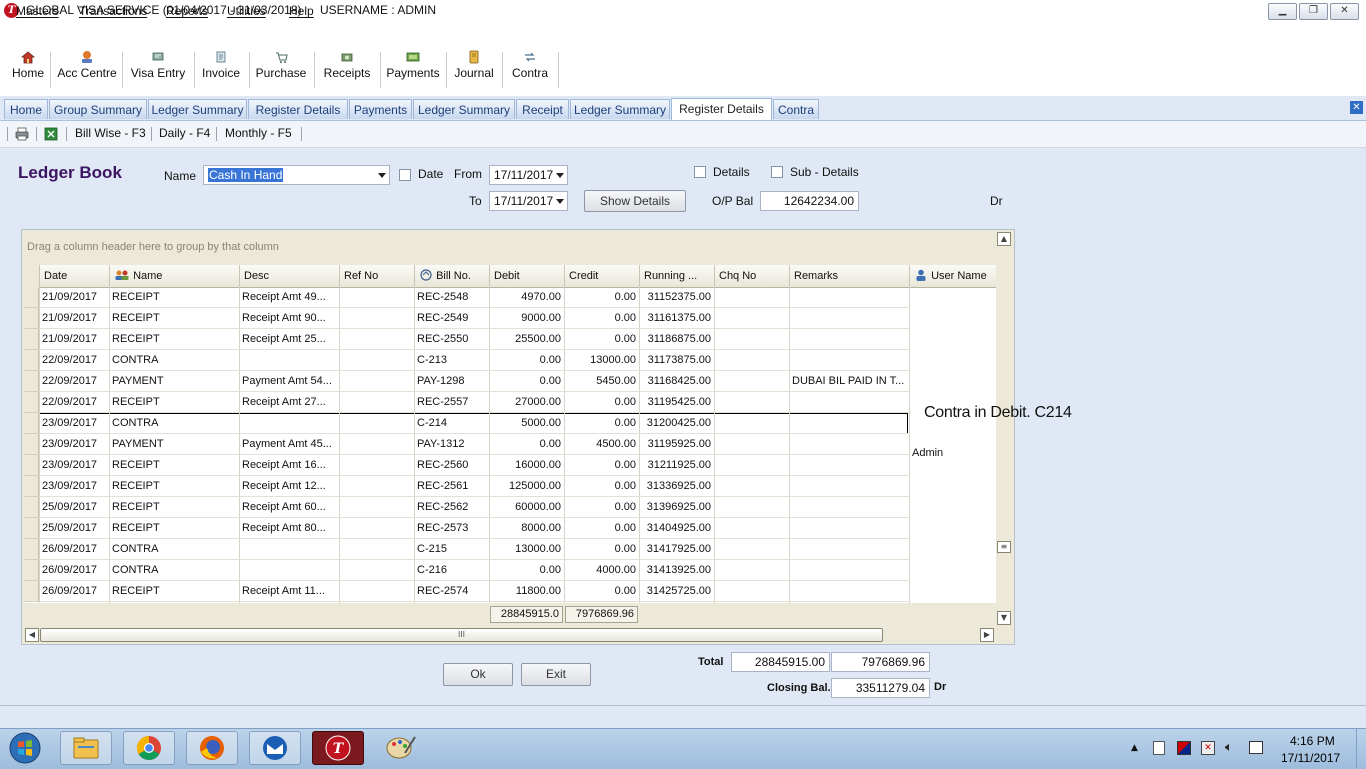 The width and height of the screenshot is (1366, 769). Describe the element at coordinates (451, 276) in the screenshot. I see `column-header-bill-no: Bill No.` at that location.